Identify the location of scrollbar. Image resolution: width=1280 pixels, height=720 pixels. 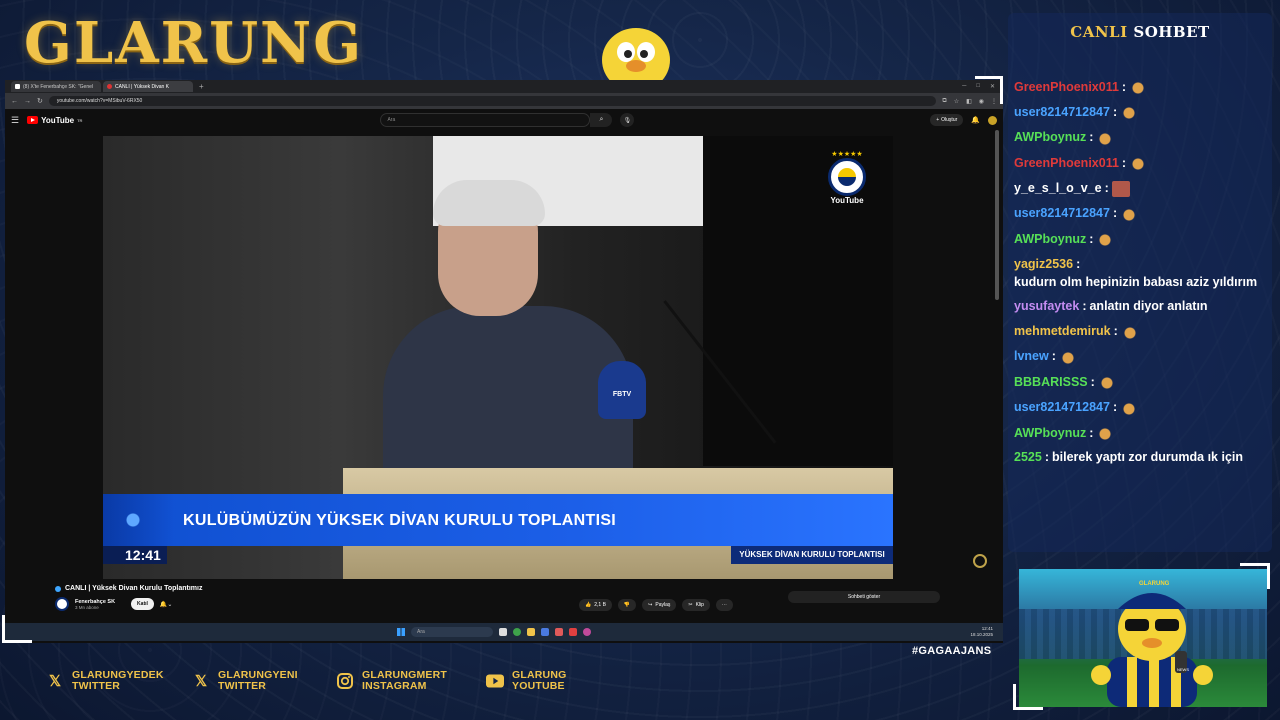
(997, 215).